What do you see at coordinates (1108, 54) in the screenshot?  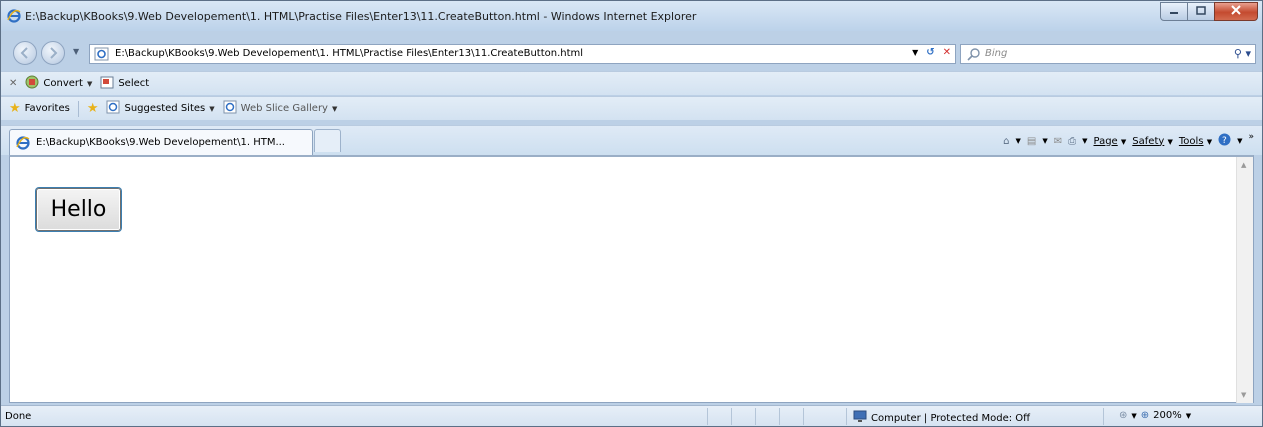 I see `search-box: Bing ⚲ ▾` at bounding box center [1108, 54].